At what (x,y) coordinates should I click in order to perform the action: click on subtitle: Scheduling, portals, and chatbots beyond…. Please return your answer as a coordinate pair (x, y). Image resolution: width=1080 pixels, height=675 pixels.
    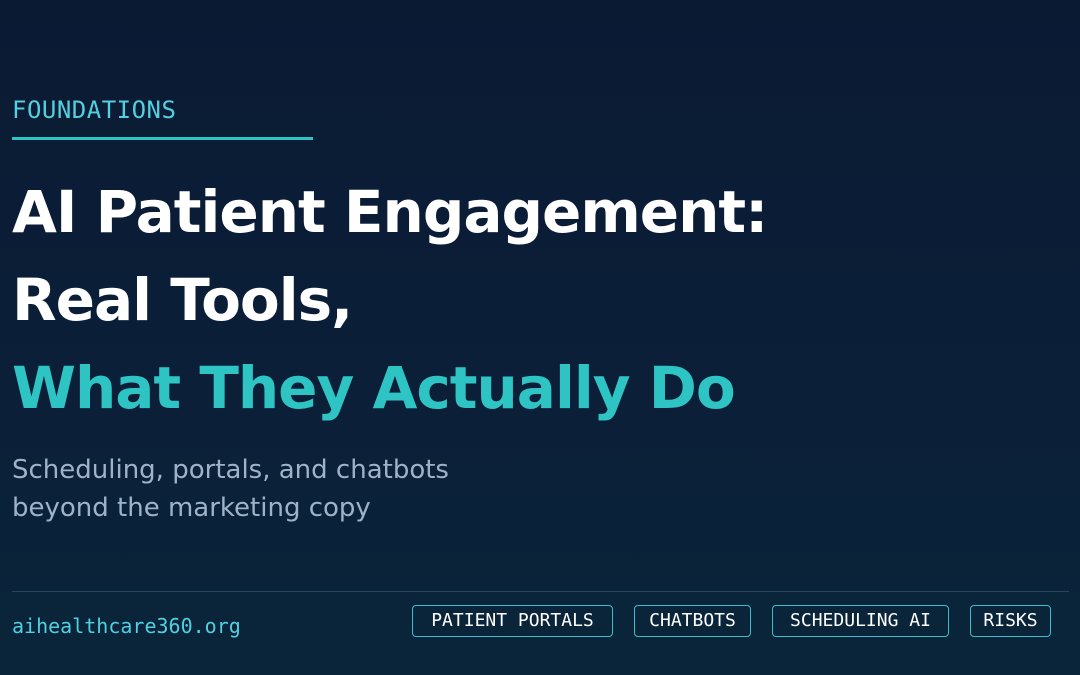
    Looking at the image, I should click on (230, 489).